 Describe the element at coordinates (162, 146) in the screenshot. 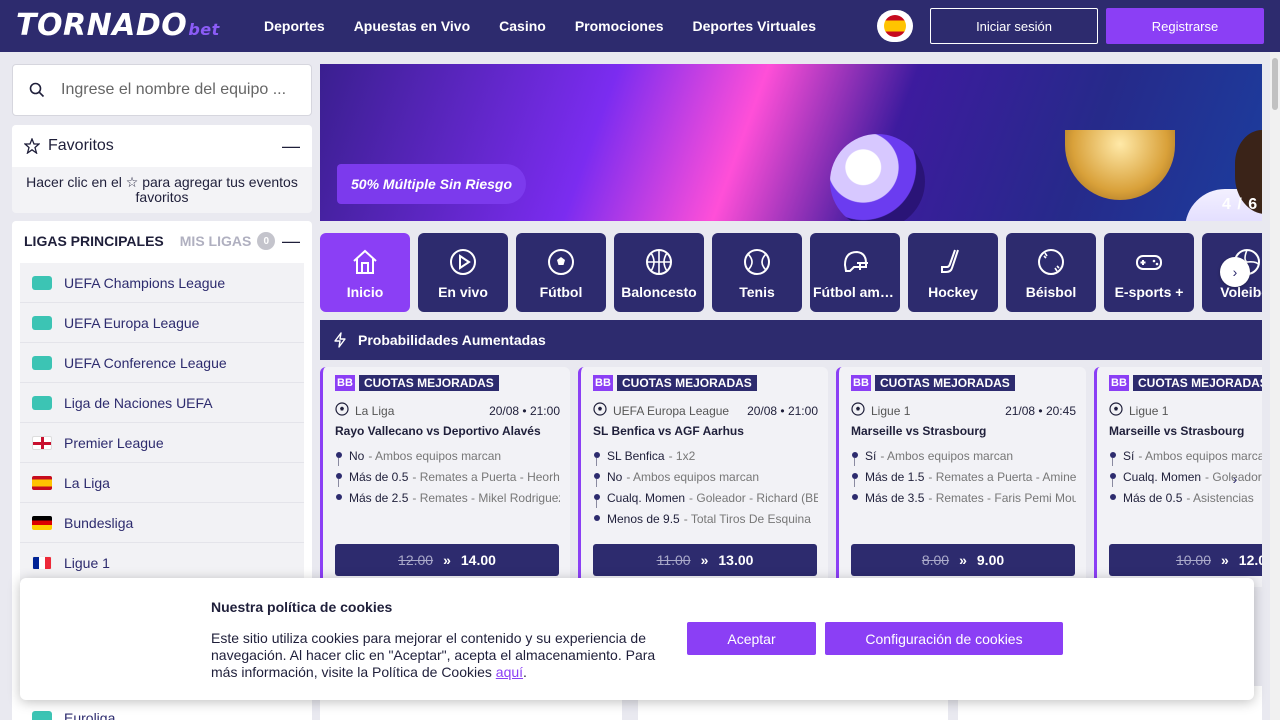

I see `favorites-header: Favoritos —` at that location.